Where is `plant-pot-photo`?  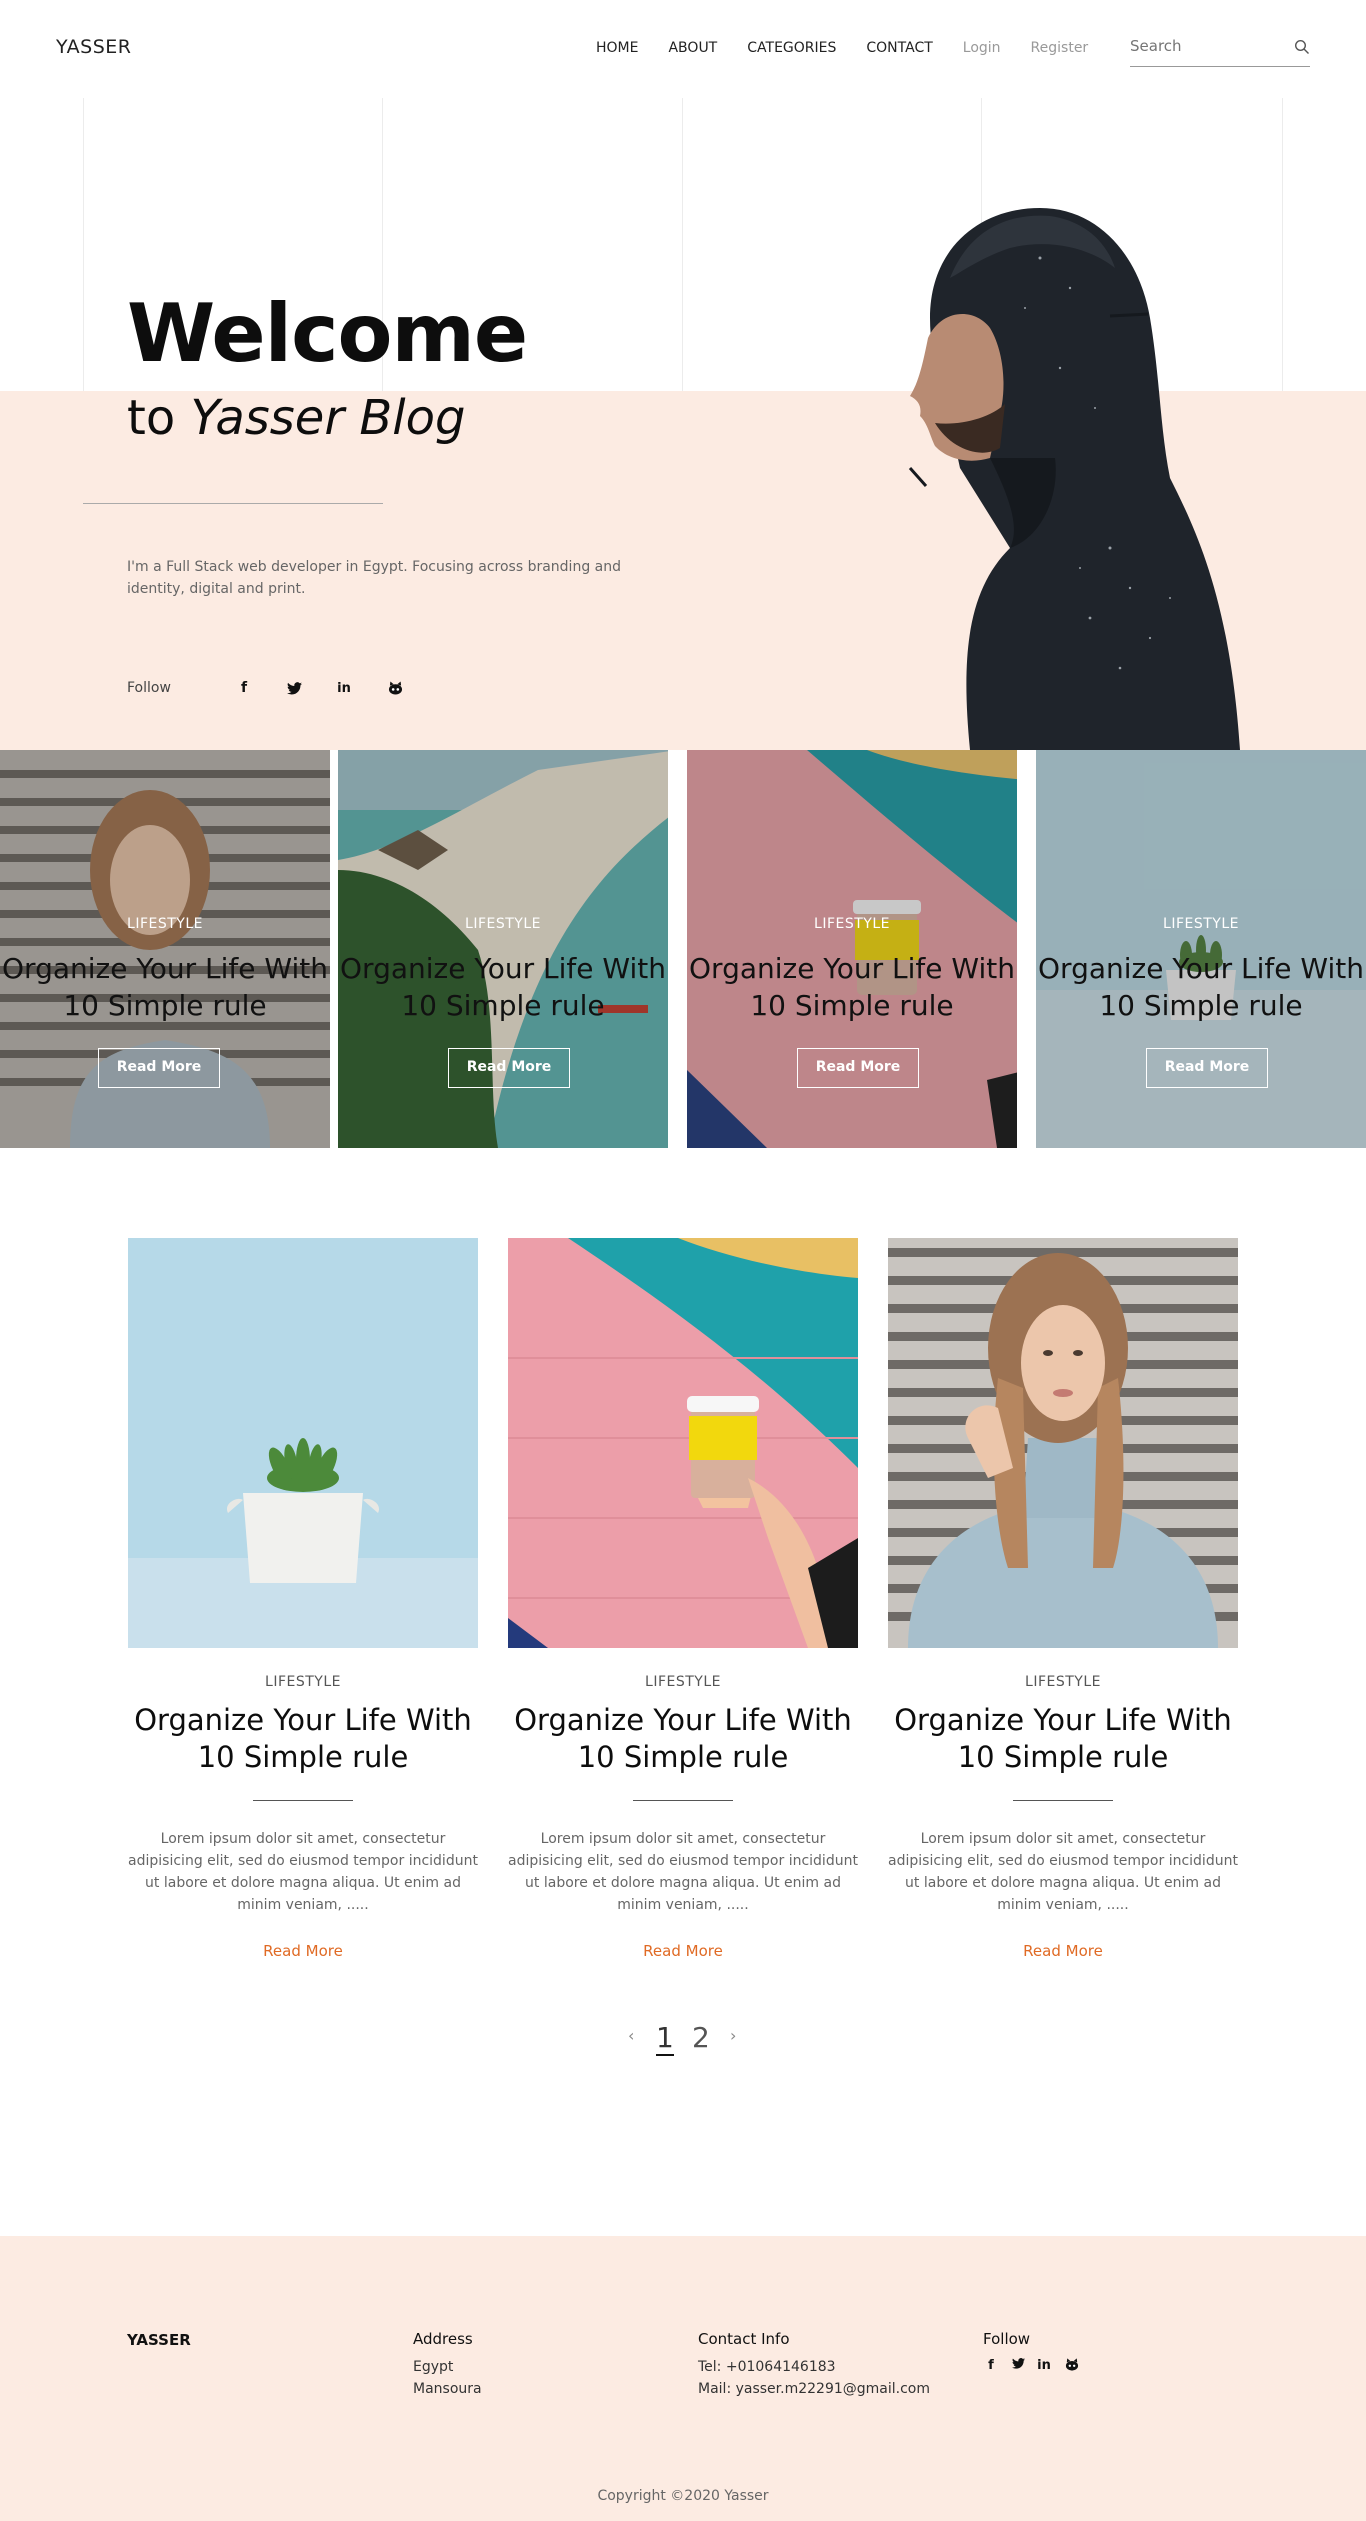 plant-pot-photo is located at coordinates (303, 1443).